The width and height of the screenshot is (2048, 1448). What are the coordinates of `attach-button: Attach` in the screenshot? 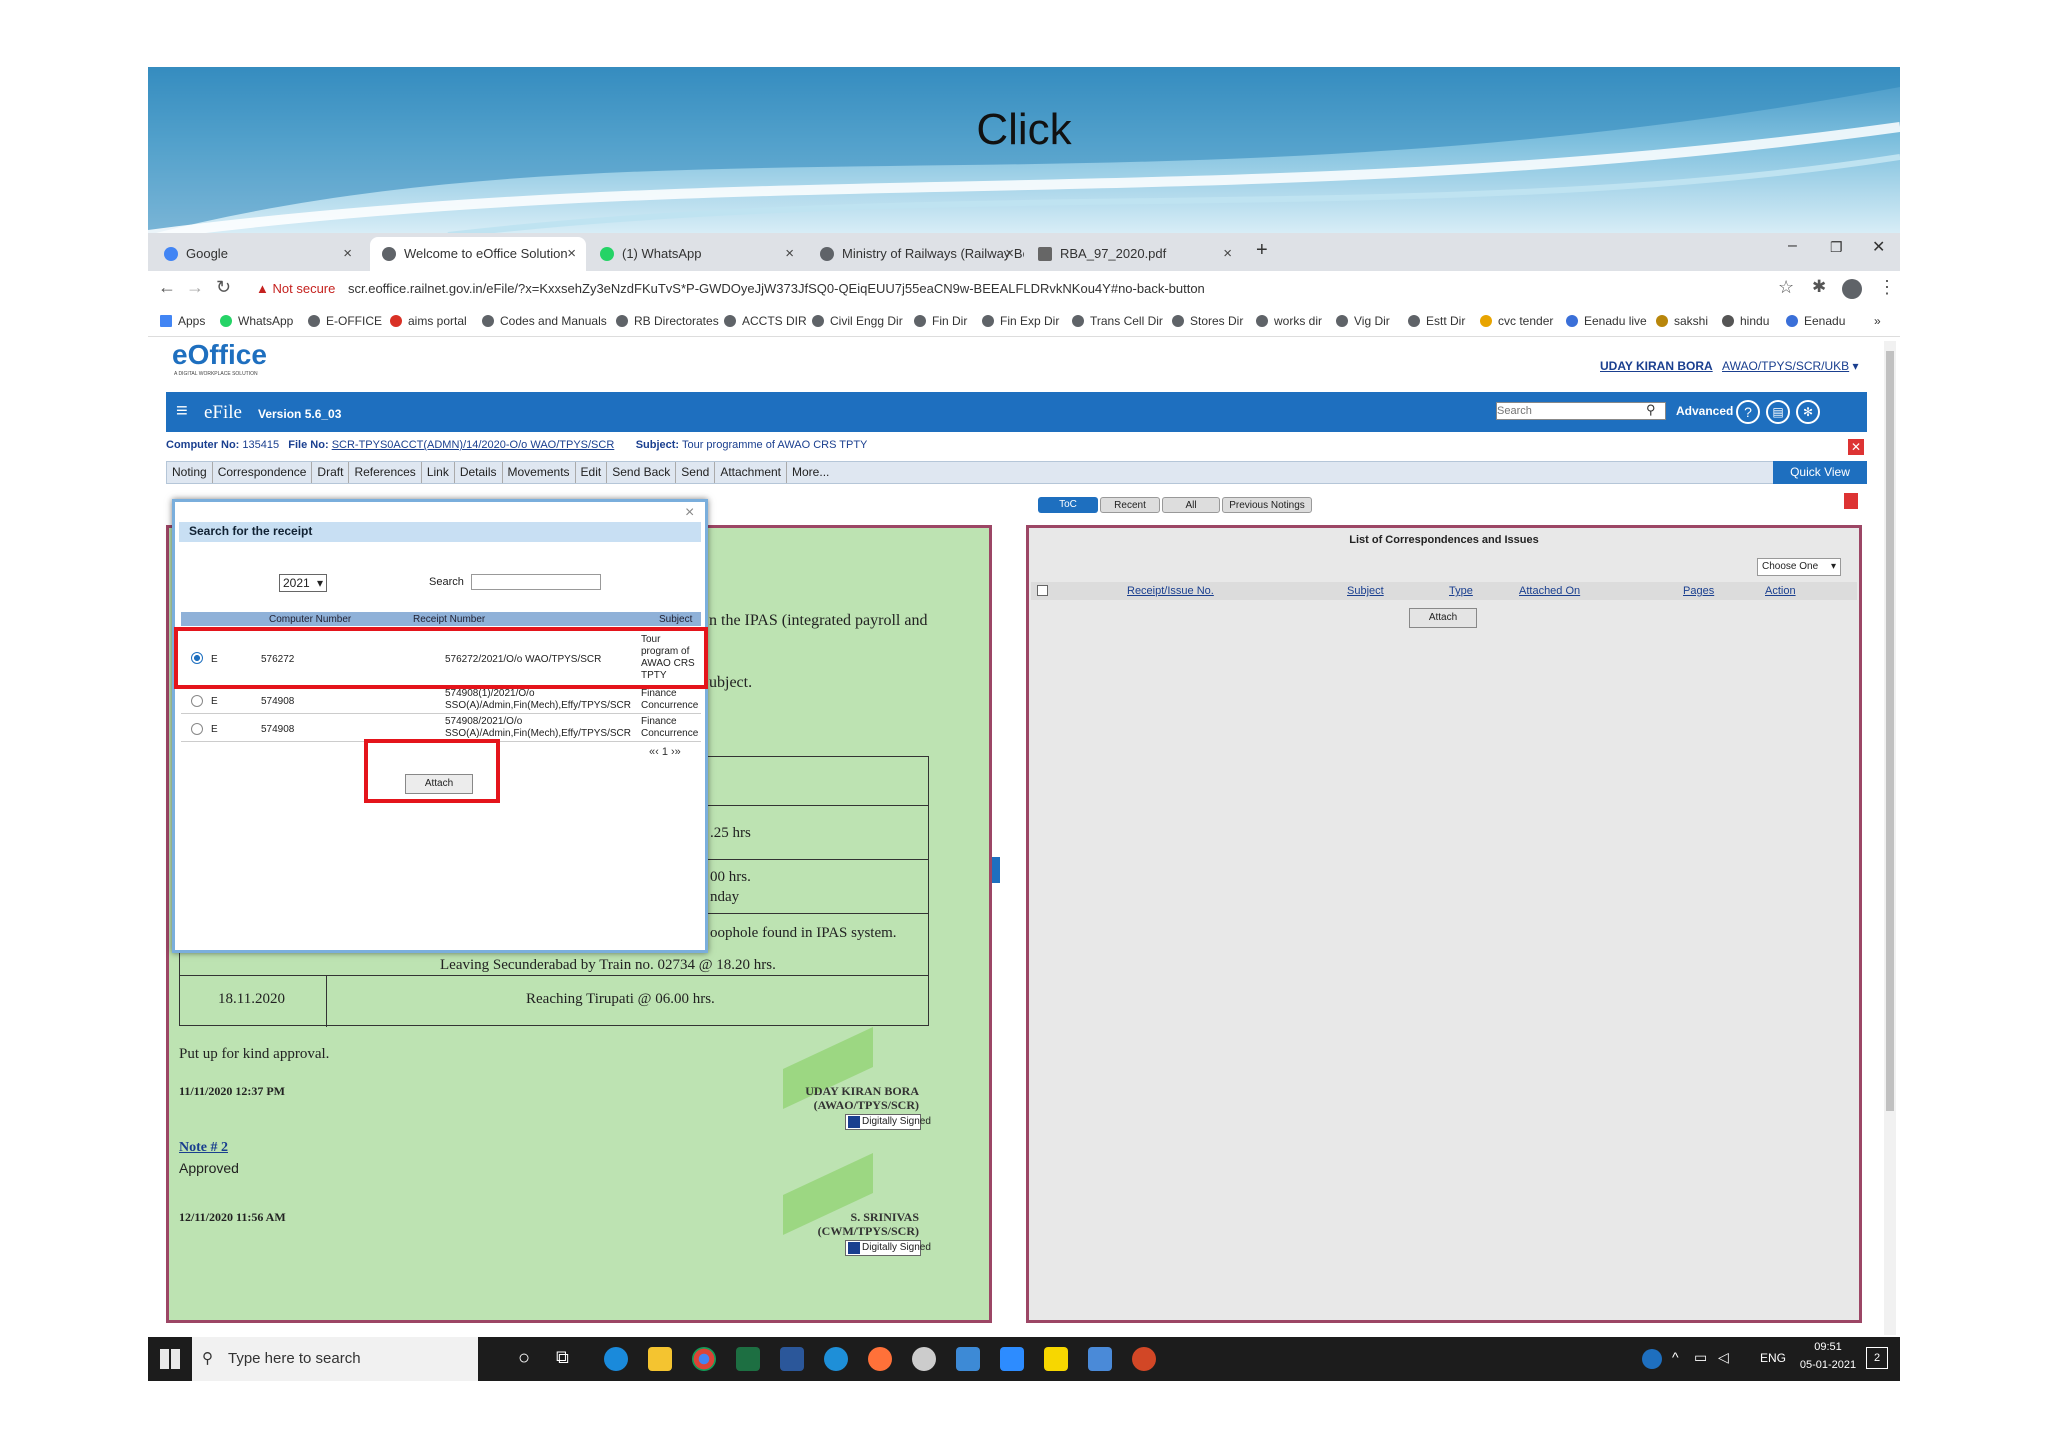 It's located at (1443, 618).